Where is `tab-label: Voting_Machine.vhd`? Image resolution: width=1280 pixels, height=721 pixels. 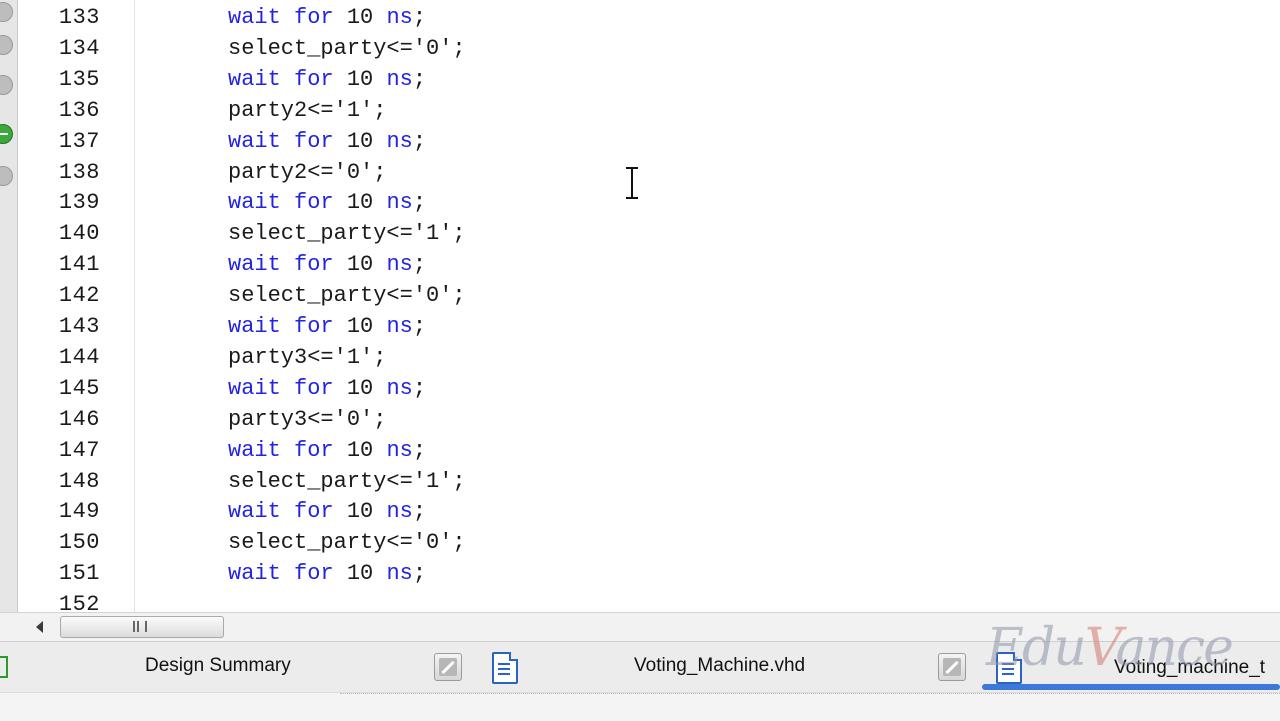 tab-label: Voting_Machine.vhd is located at coordinates (720, 665).